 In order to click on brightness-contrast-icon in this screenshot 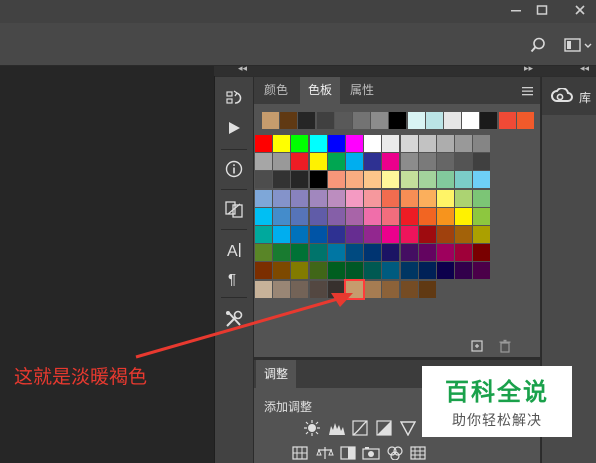, I will do `click(312, 429)`.